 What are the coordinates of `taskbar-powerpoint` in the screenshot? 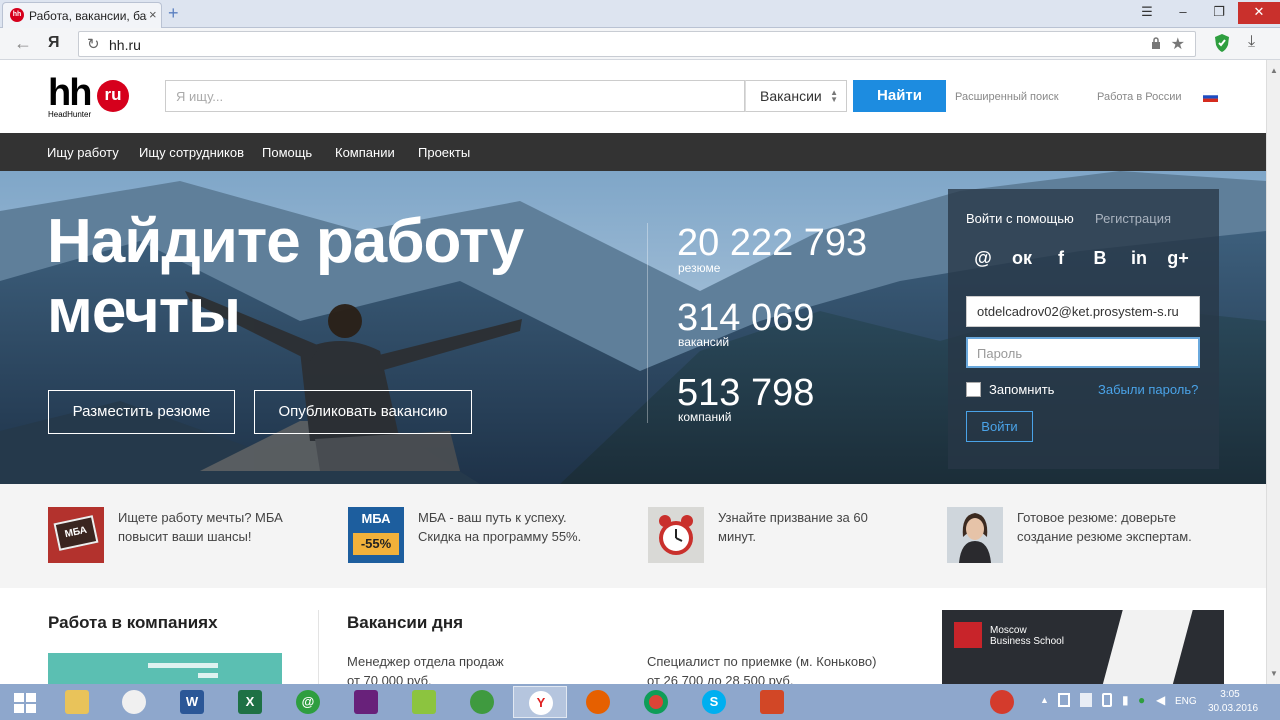 It's located at (772, 702).